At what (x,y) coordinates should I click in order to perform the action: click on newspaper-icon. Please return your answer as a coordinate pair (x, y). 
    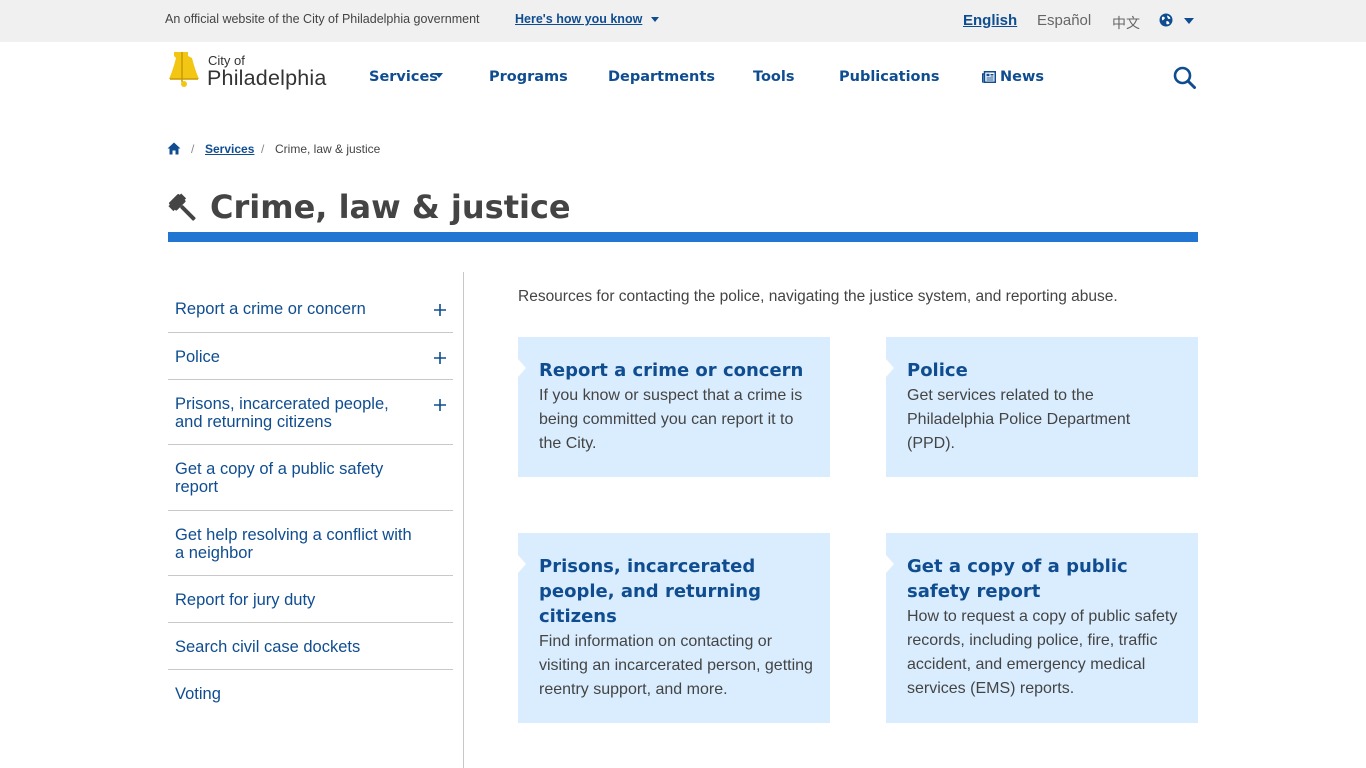
    Looking at the image, I should click on (989, 77).